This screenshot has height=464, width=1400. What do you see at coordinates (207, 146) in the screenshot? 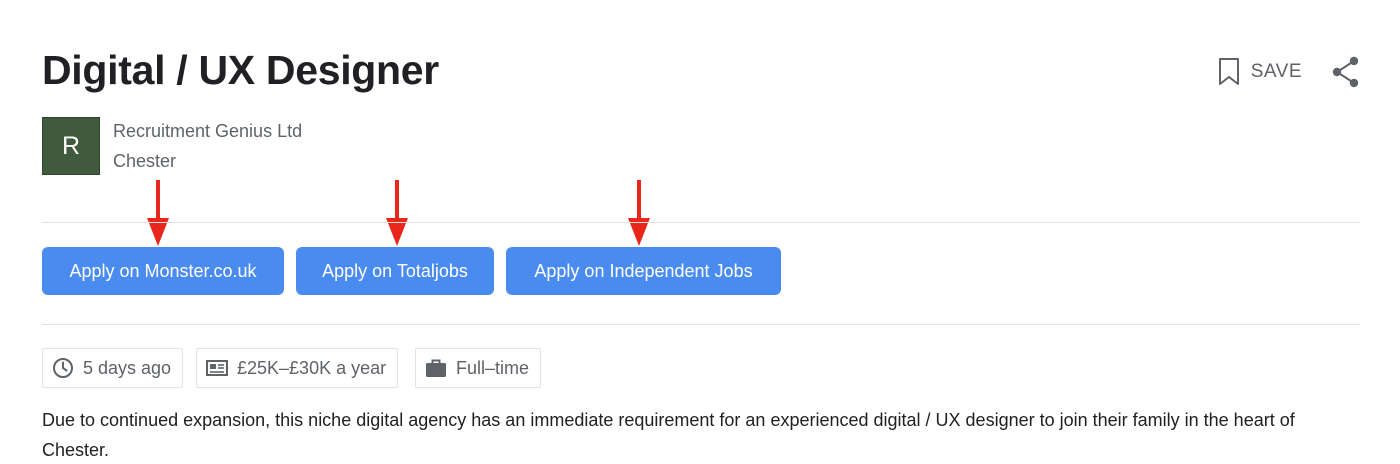
I see `company-info: Recruitment Genius Ltd Chester` at bounding box center [207, 146].